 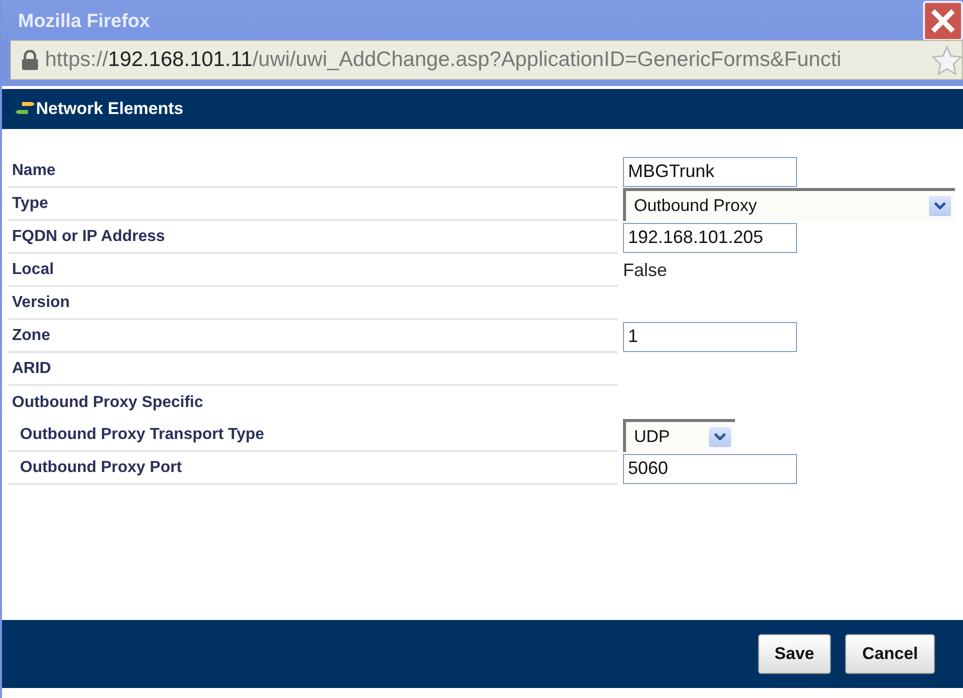 I want to click on field-label: Outbound Proxy Transport Type, so click(x=141, y=435).